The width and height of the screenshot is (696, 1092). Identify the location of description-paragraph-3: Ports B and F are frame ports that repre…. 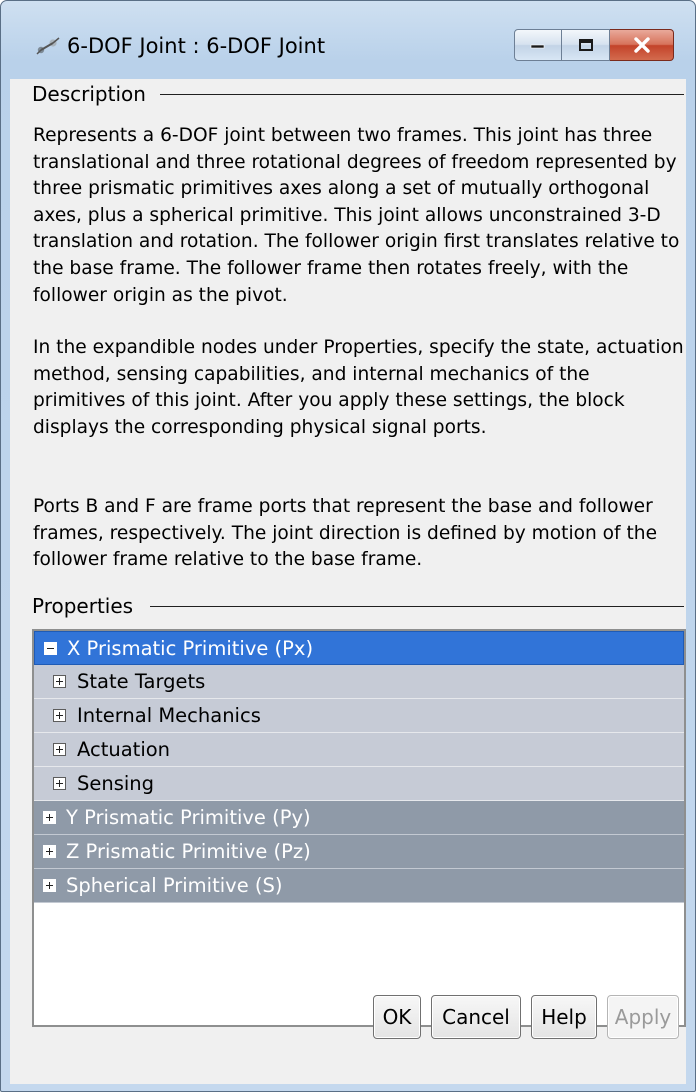
(345, 533).